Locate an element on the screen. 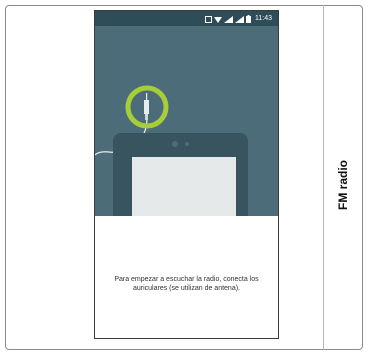 The height and width of the screenshot is (357, 370). status-time: 11:43 is located at coordinates (263, 18).